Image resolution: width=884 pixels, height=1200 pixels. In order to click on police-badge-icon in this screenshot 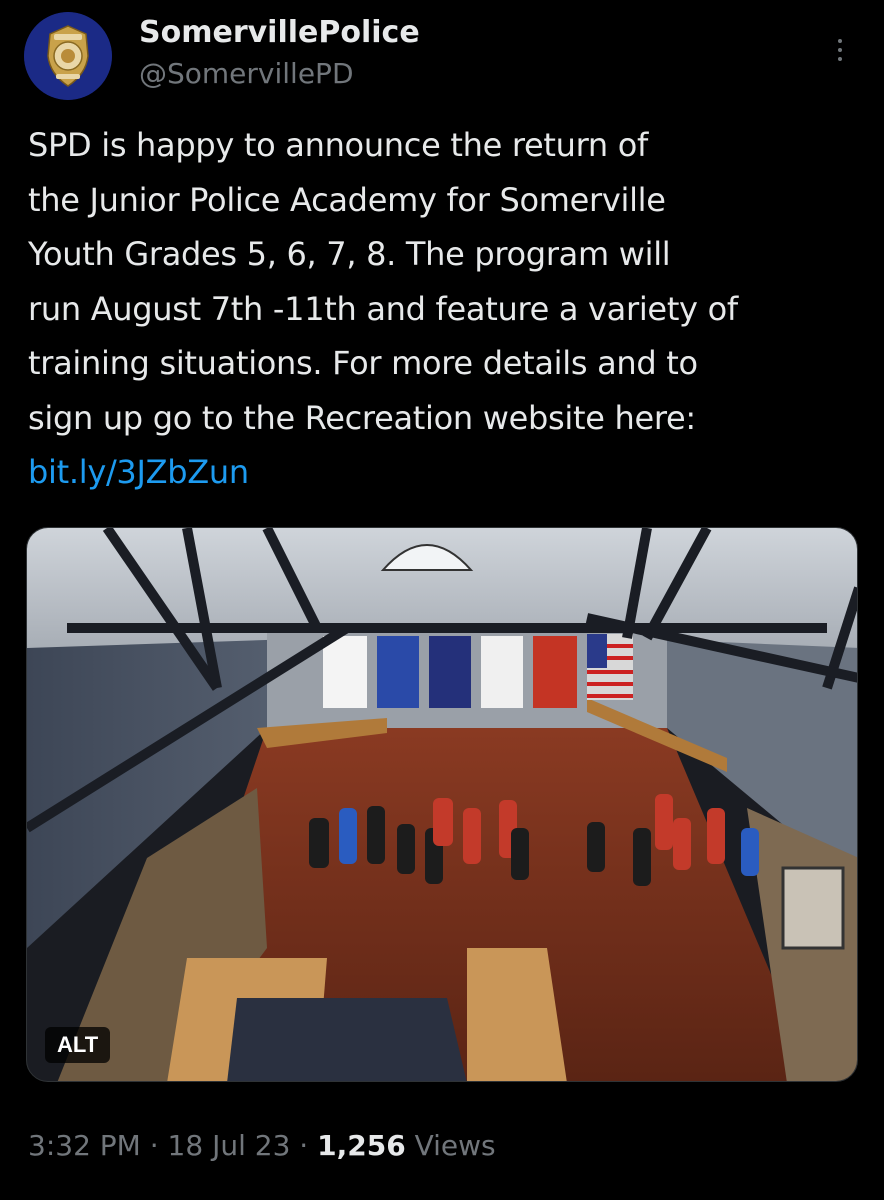, I will do `click(68, 56)`.